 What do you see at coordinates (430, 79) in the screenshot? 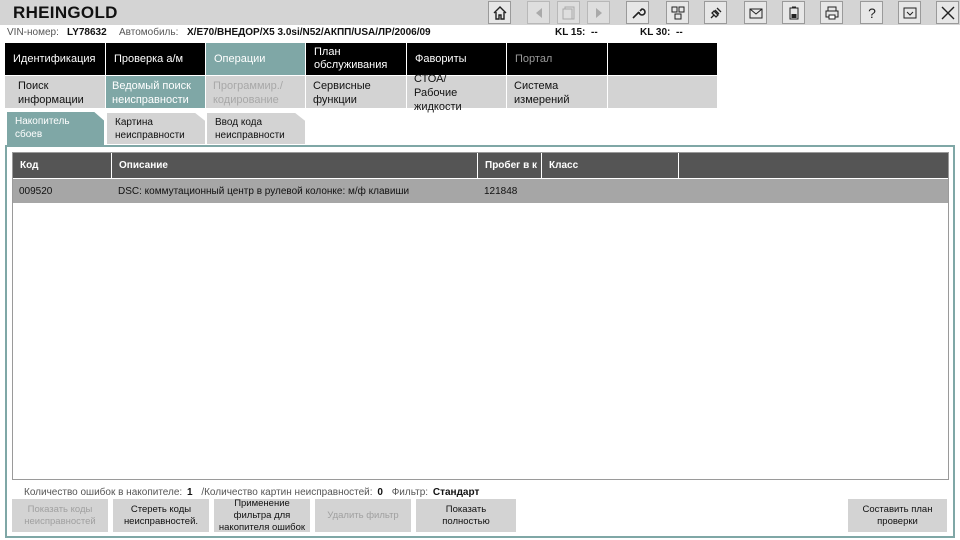
I see `subtab-label: СТОА/` at bounding box center [430, 79].